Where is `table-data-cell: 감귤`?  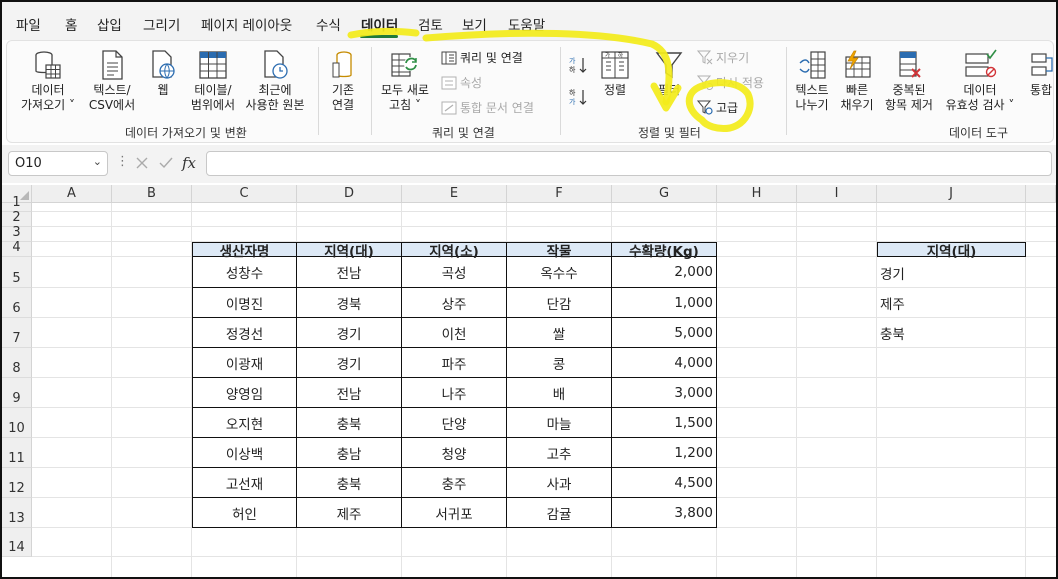
table-data-cell: 감귤 is located at coordinates (559, 513).